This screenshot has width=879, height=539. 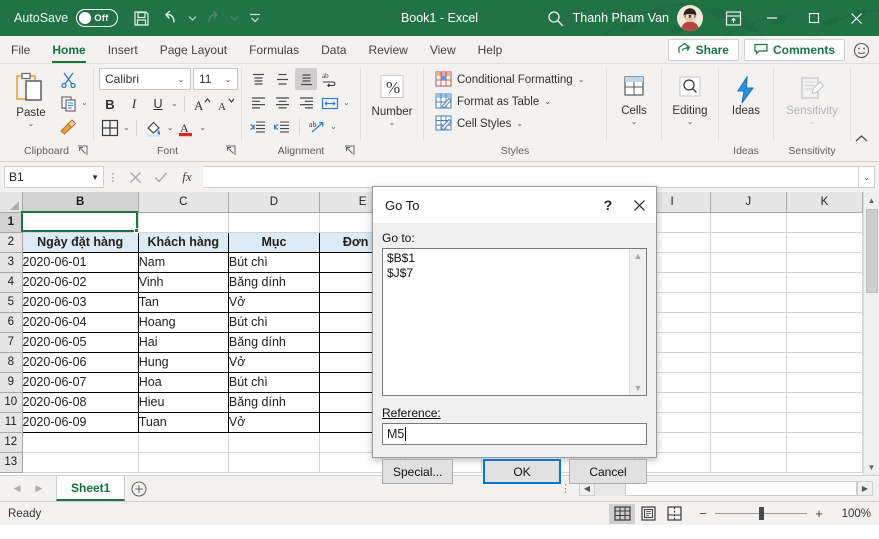 I want to click on save-icon, so click(x=141, y=18).